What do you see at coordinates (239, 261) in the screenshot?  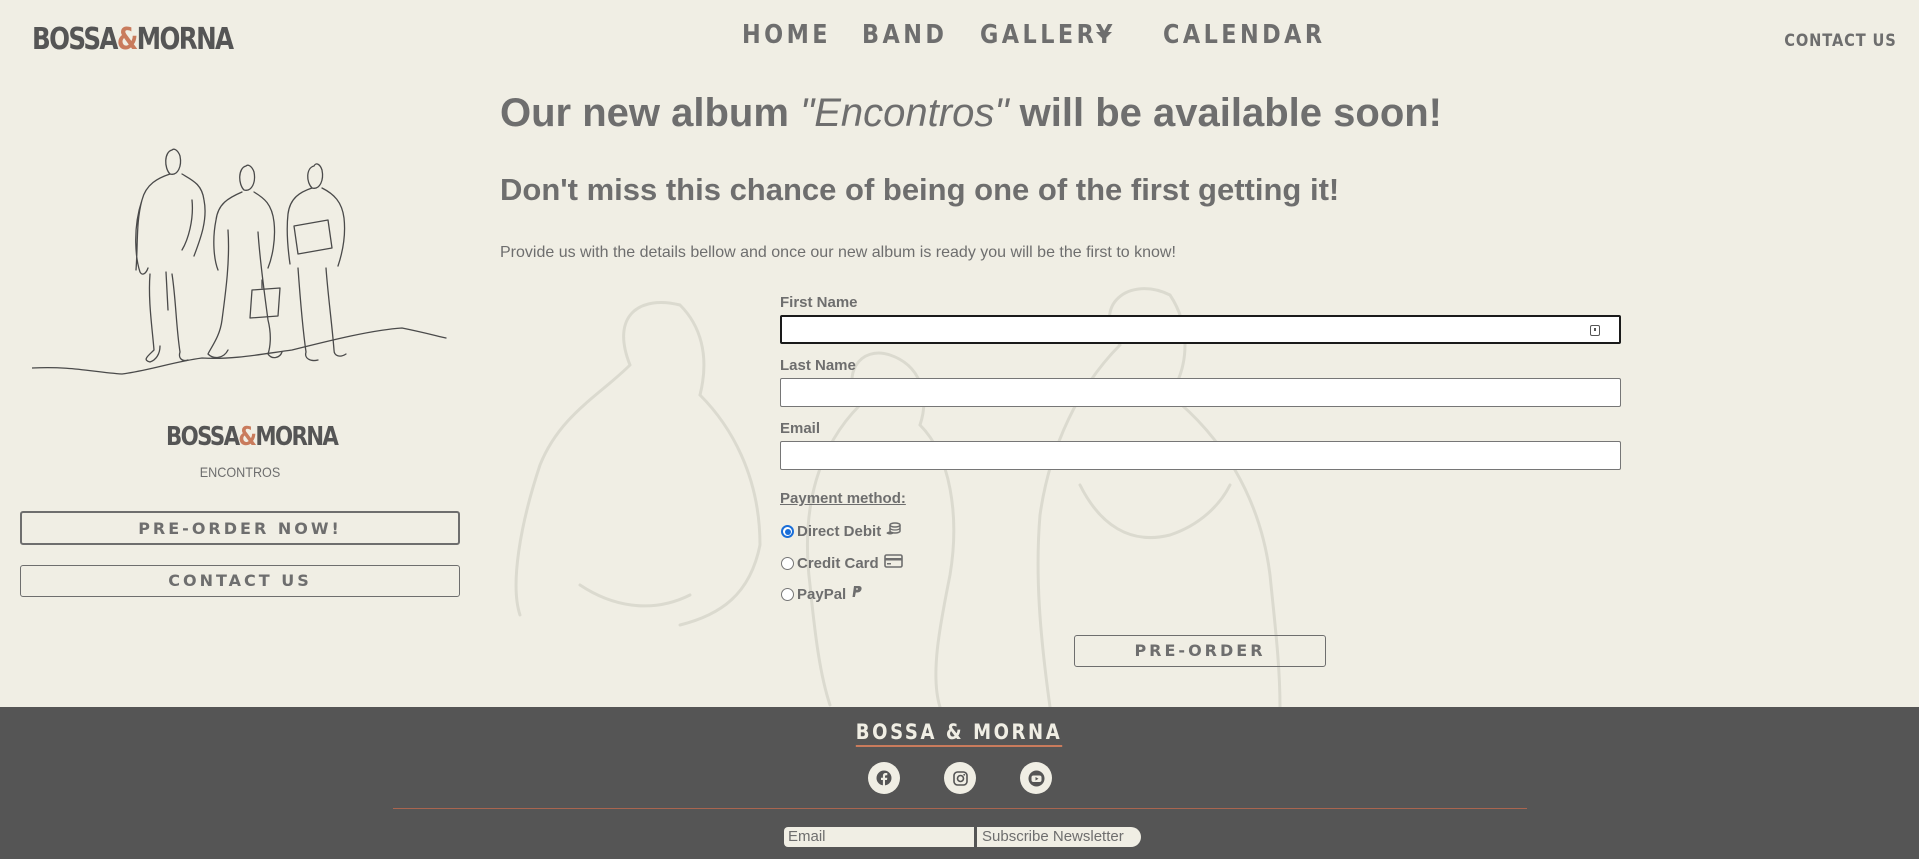 I see `band-illustration` at bounding box center [239, 261].